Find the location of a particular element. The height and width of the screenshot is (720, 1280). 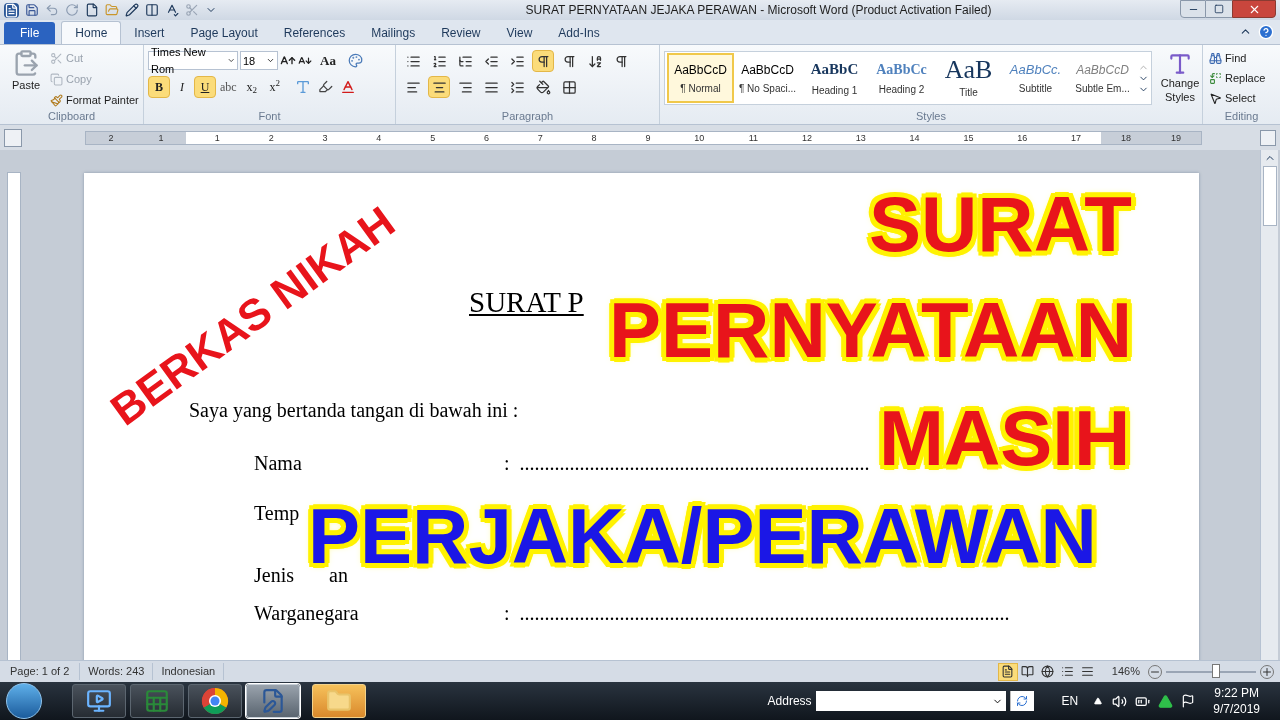

overlay-headline: MASIH is located at coordinates (1005, 438).